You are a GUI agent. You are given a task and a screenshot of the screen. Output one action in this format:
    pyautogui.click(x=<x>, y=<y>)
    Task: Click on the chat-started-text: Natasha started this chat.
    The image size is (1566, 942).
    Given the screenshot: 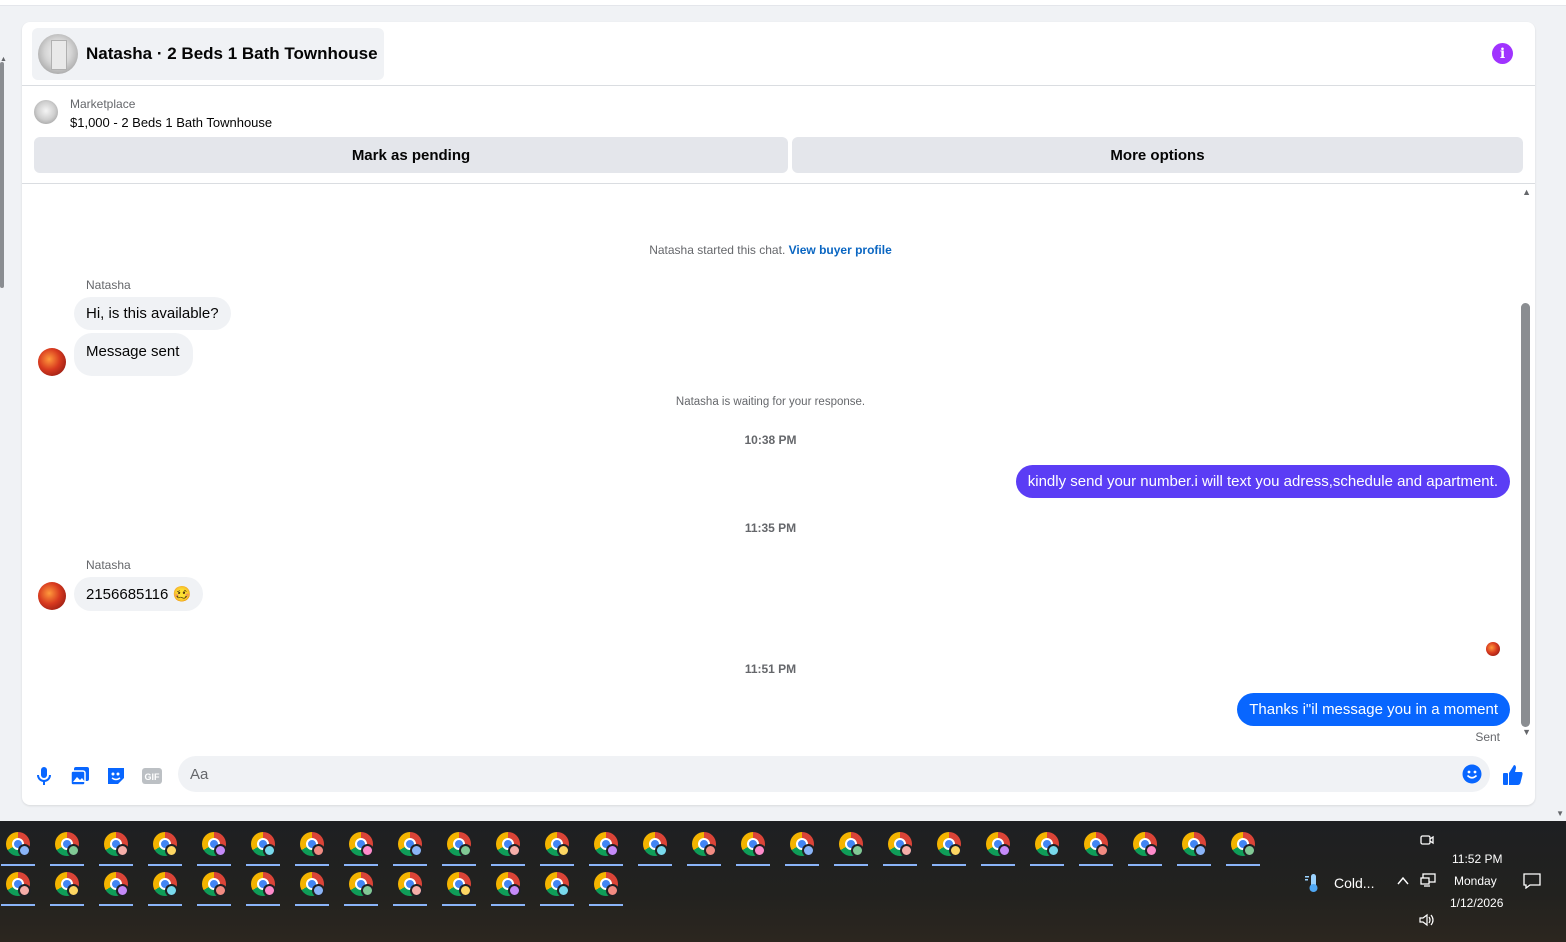 What is the action you would take?
    pyautogui.click(x=717, y=250)
    